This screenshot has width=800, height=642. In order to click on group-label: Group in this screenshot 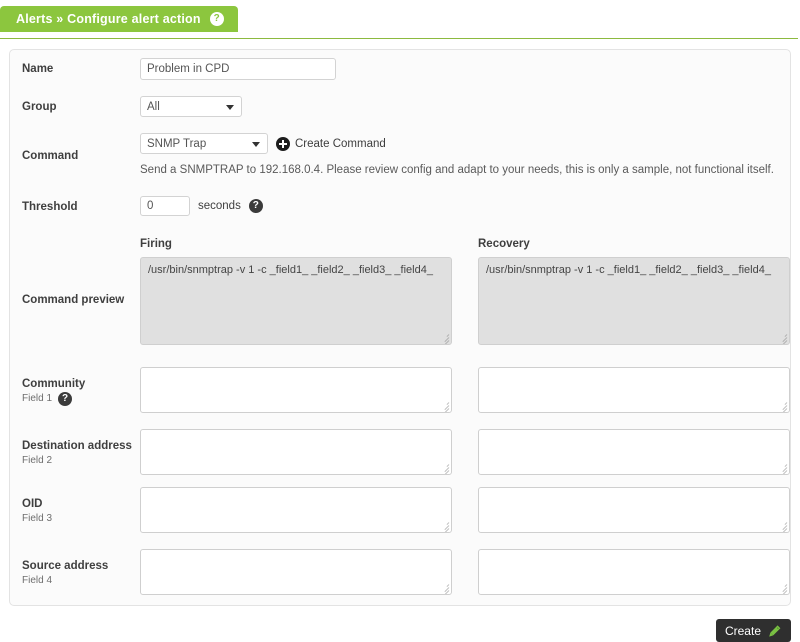, I will do `click(39, 107)`.